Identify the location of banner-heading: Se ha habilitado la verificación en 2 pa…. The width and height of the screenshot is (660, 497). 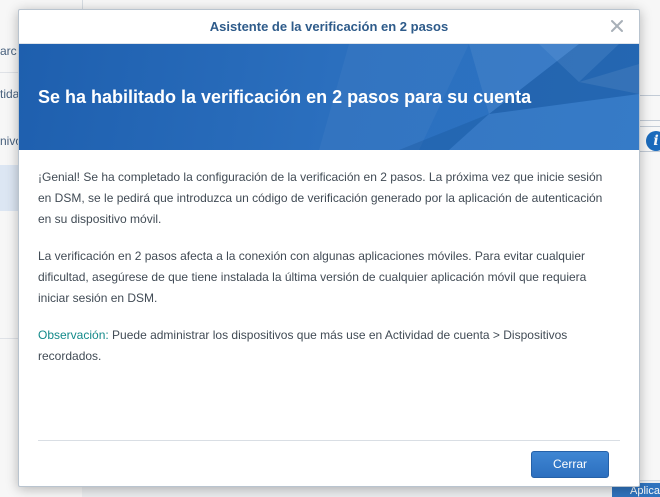
(285, 97).